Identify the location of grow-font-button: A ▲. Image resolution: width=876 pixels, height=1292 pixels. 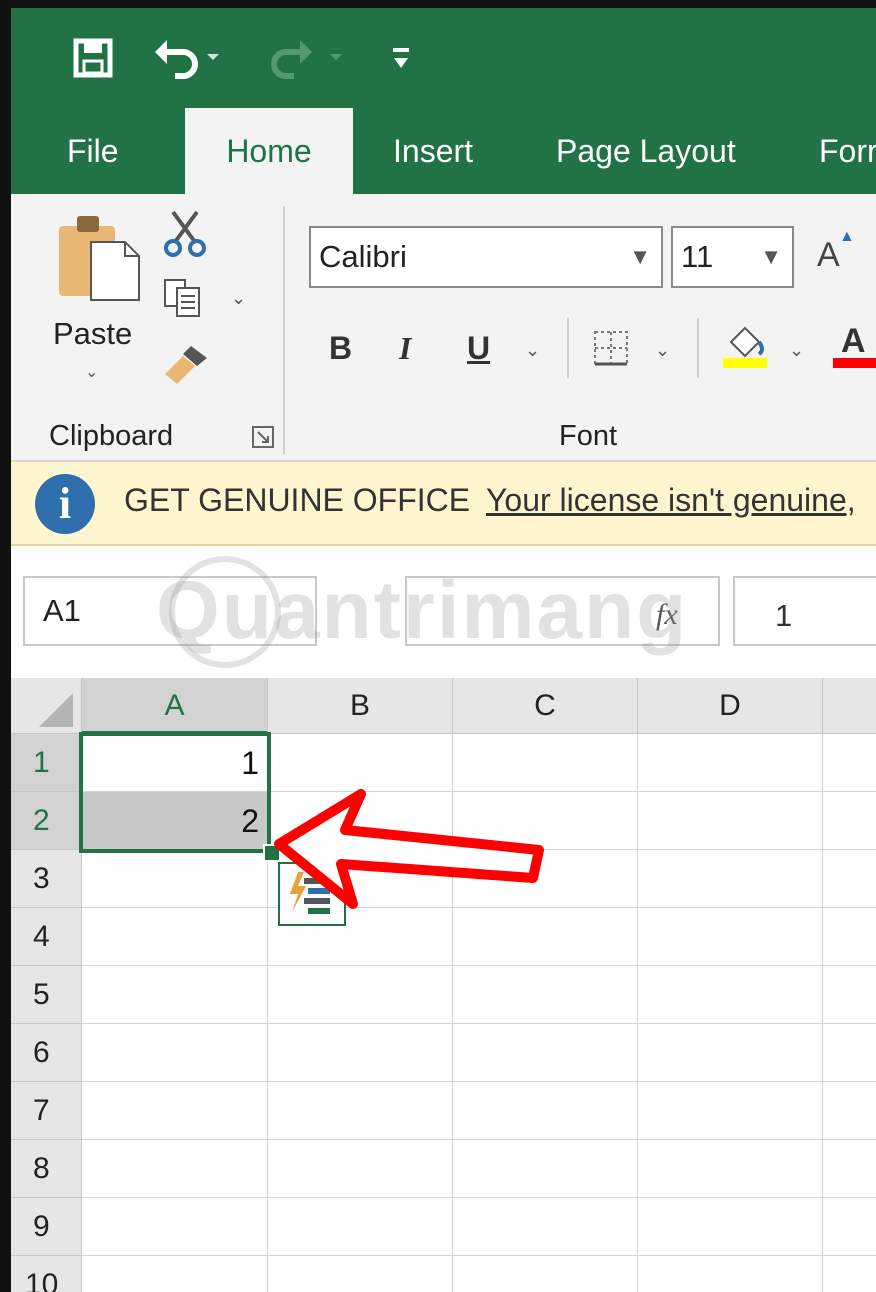
(836, 251).